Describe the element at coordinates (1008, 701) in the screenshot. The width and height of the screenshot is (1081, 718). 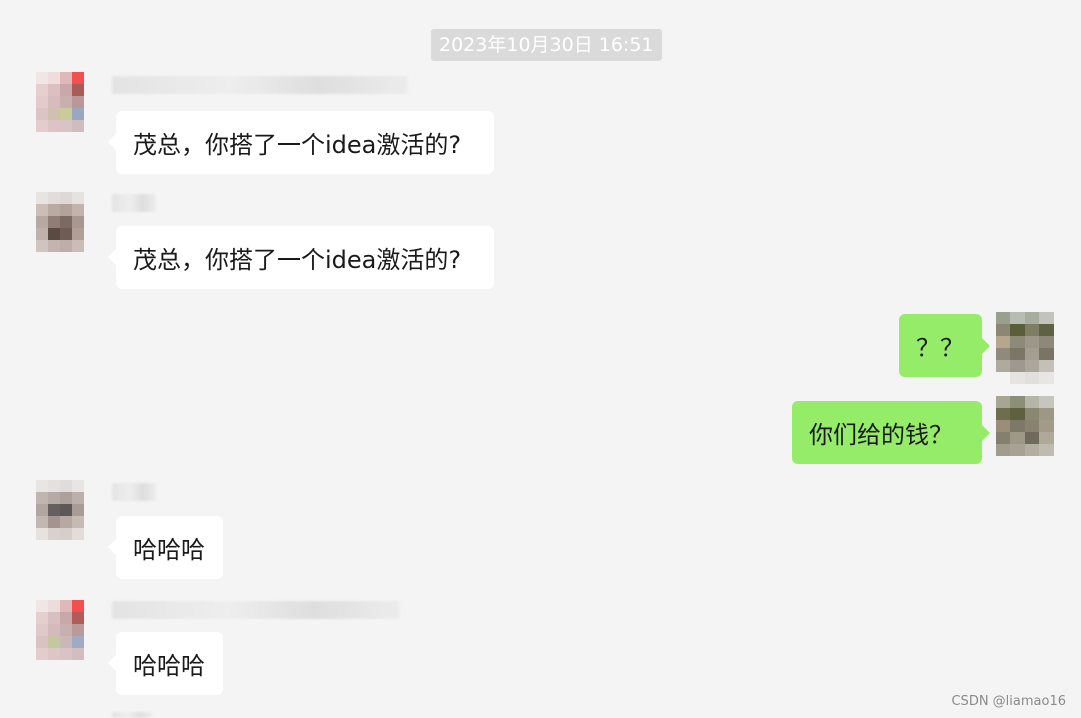
I see `watermark: CSDN @liamao16` at that location.